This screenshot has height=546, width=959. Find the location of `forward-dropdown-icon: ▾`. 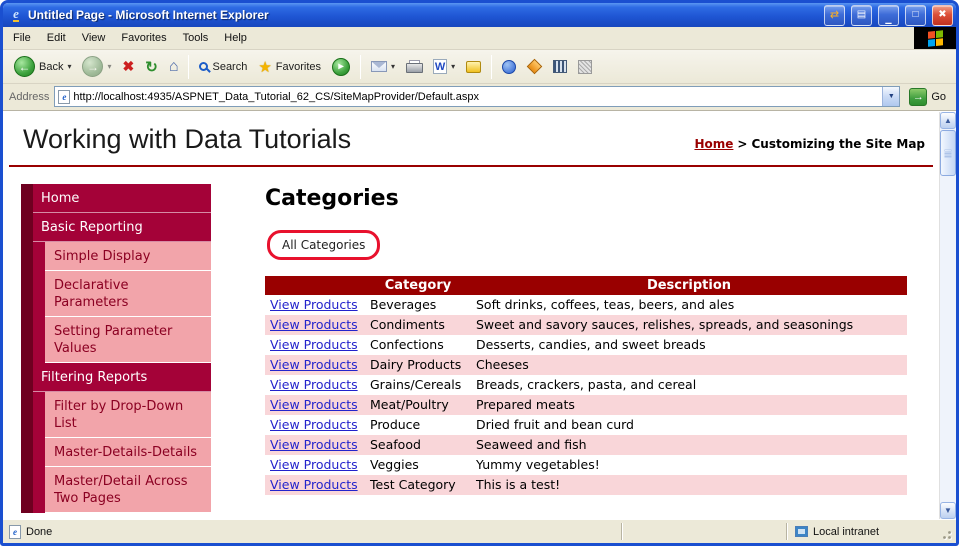

forward-dropdown-icon: ▾ is located at coordinates (109, 66).